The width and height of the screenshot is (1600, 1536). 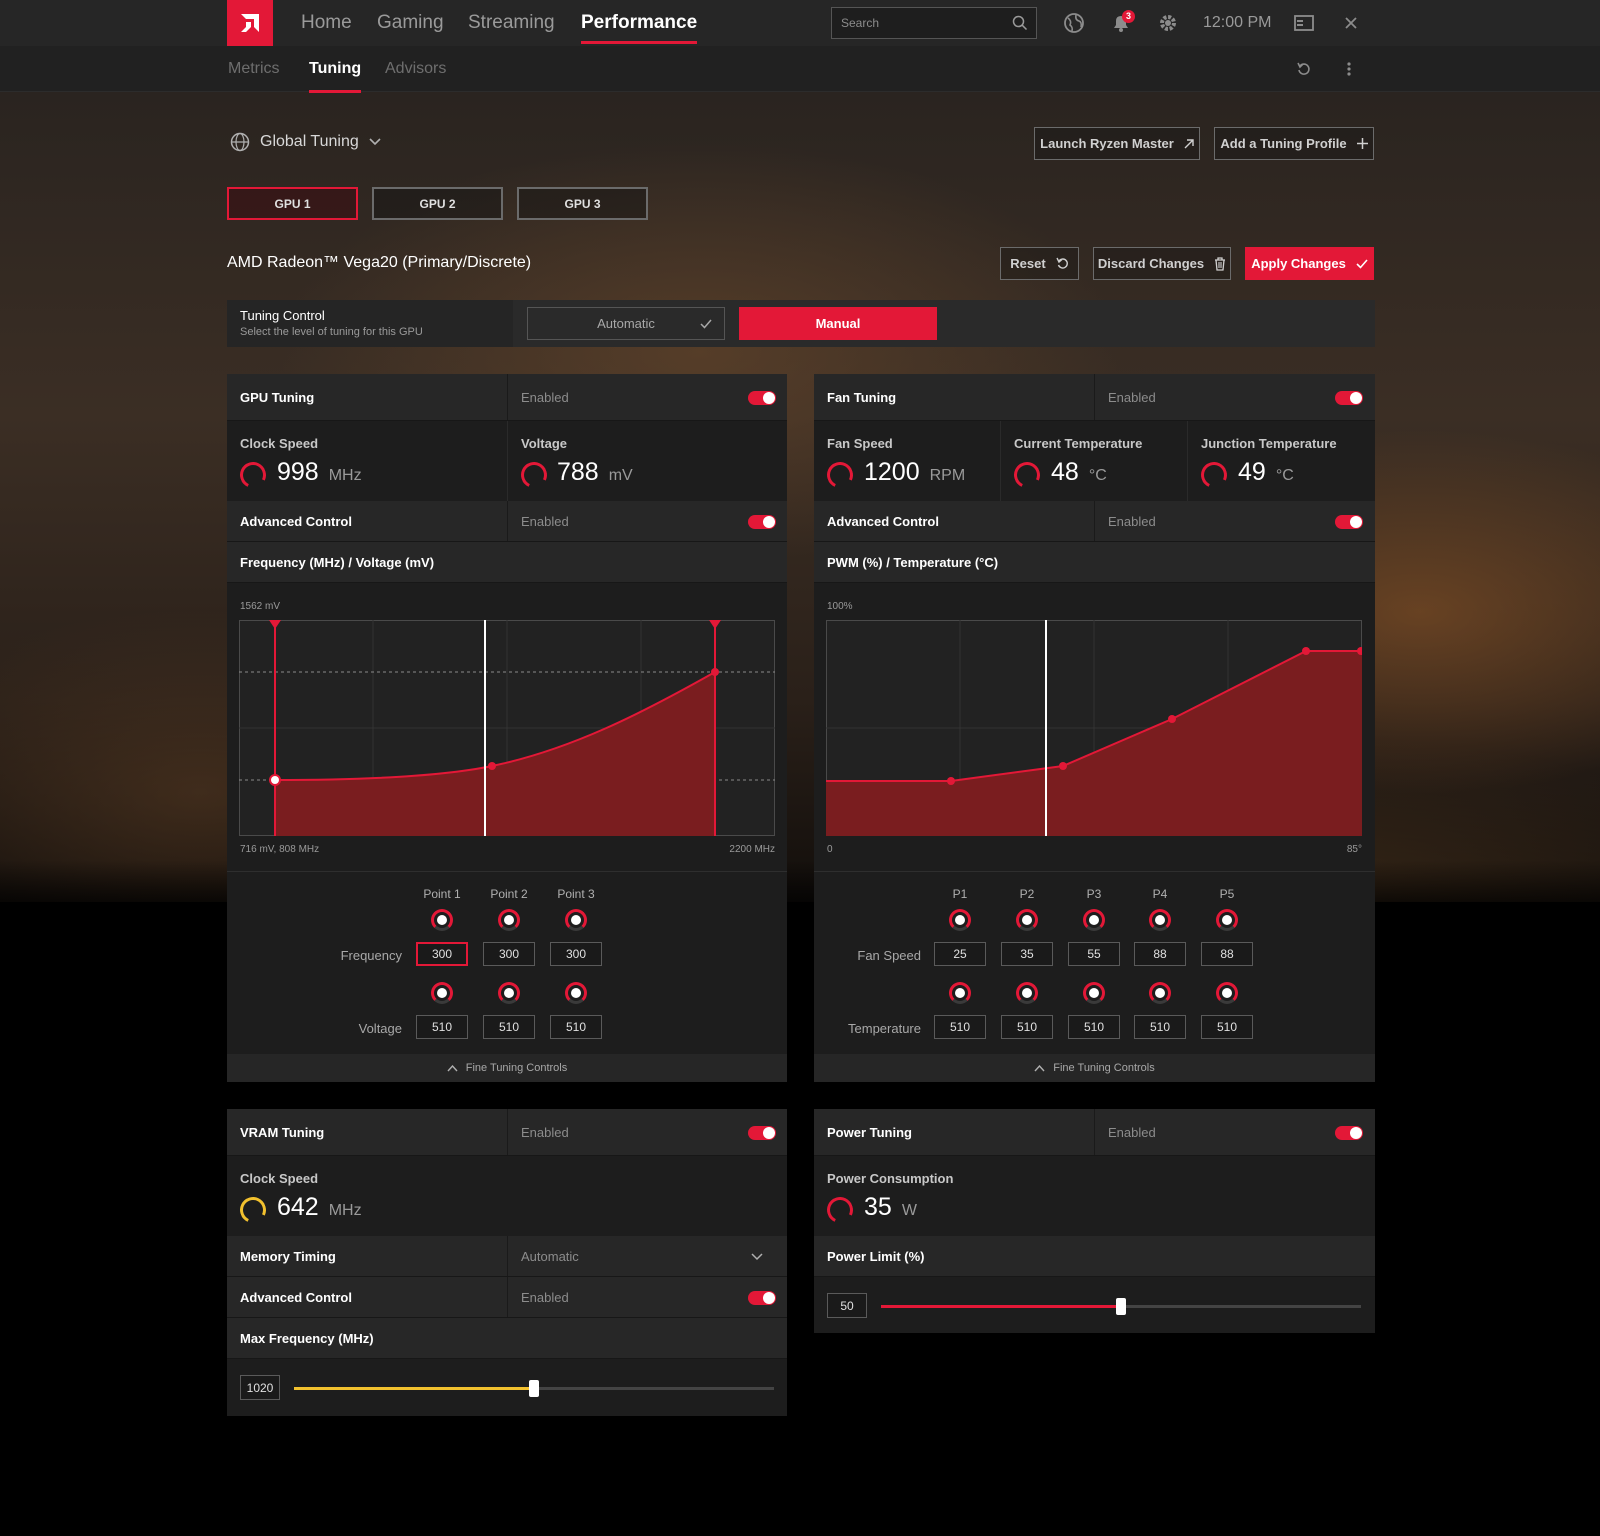 What do you see at coordinates (1160, 920) in the screenshot?
I see `p4-fan-speed-knob` at bounding box center [1160, 920].